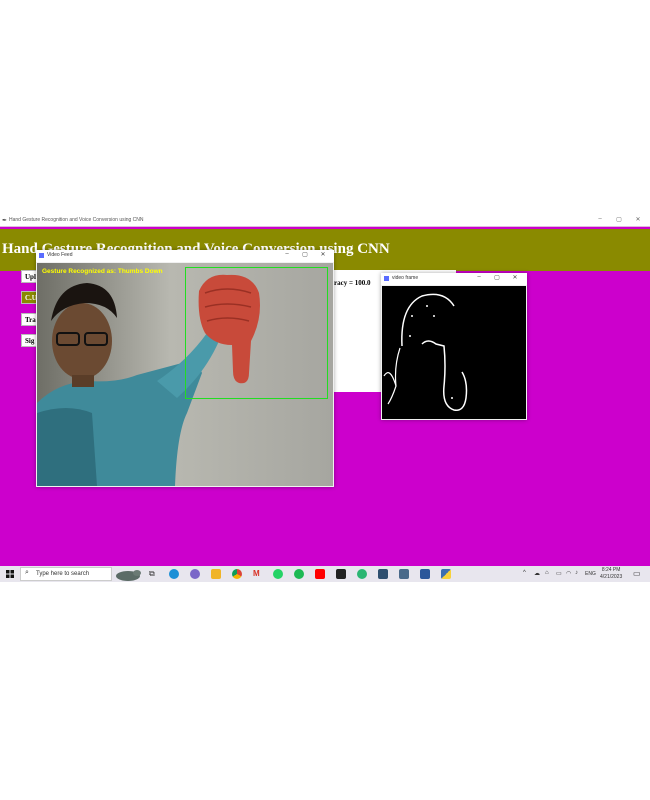 The width and height of the screenshot is (650, 800). I want to click on task-view-icon: ⧉, so click(152, 574).